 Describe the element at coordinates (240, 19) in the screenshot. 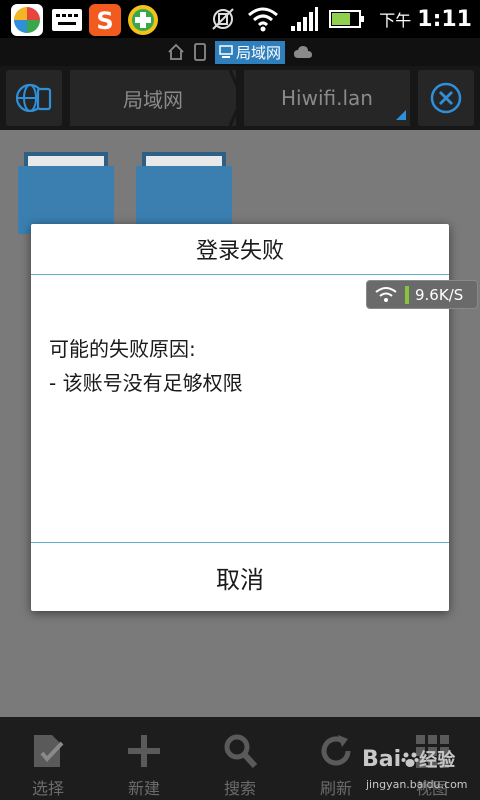

I see `status-bar: S 下午 1:11` at that location.